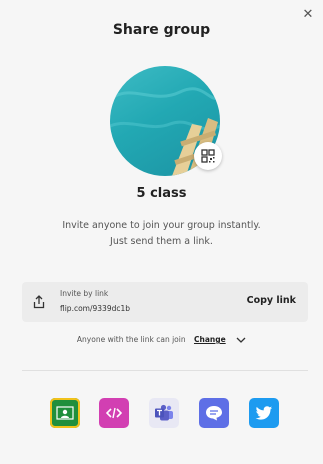  I want to click on description-line-2: Just send them a link., so click(161, 241).